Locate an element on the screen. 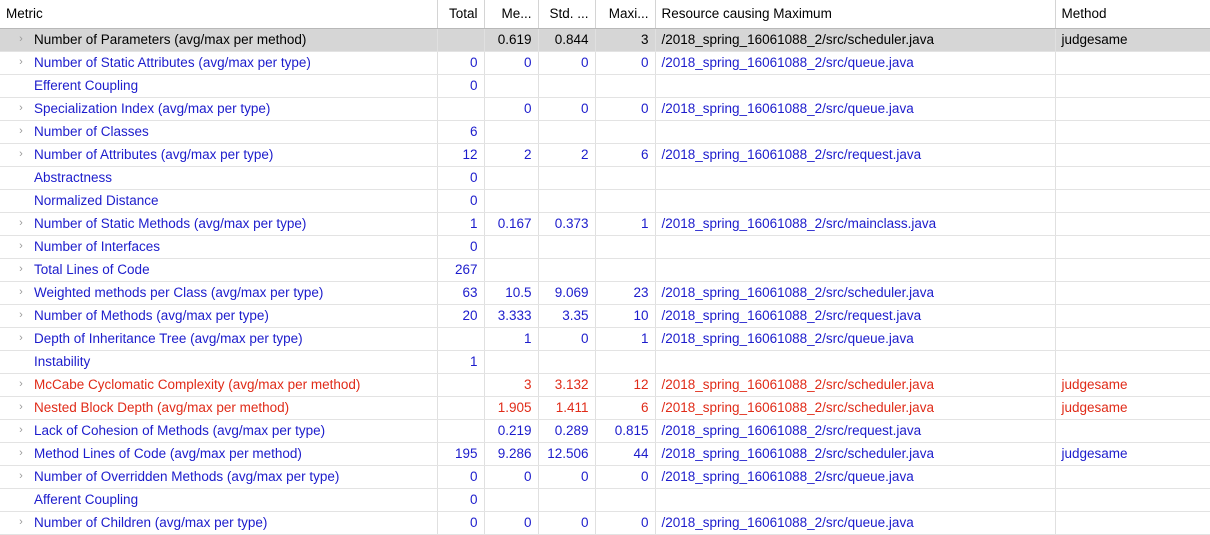  metric-name-cell: ›Abstractness is located at coordinates (219, 178).